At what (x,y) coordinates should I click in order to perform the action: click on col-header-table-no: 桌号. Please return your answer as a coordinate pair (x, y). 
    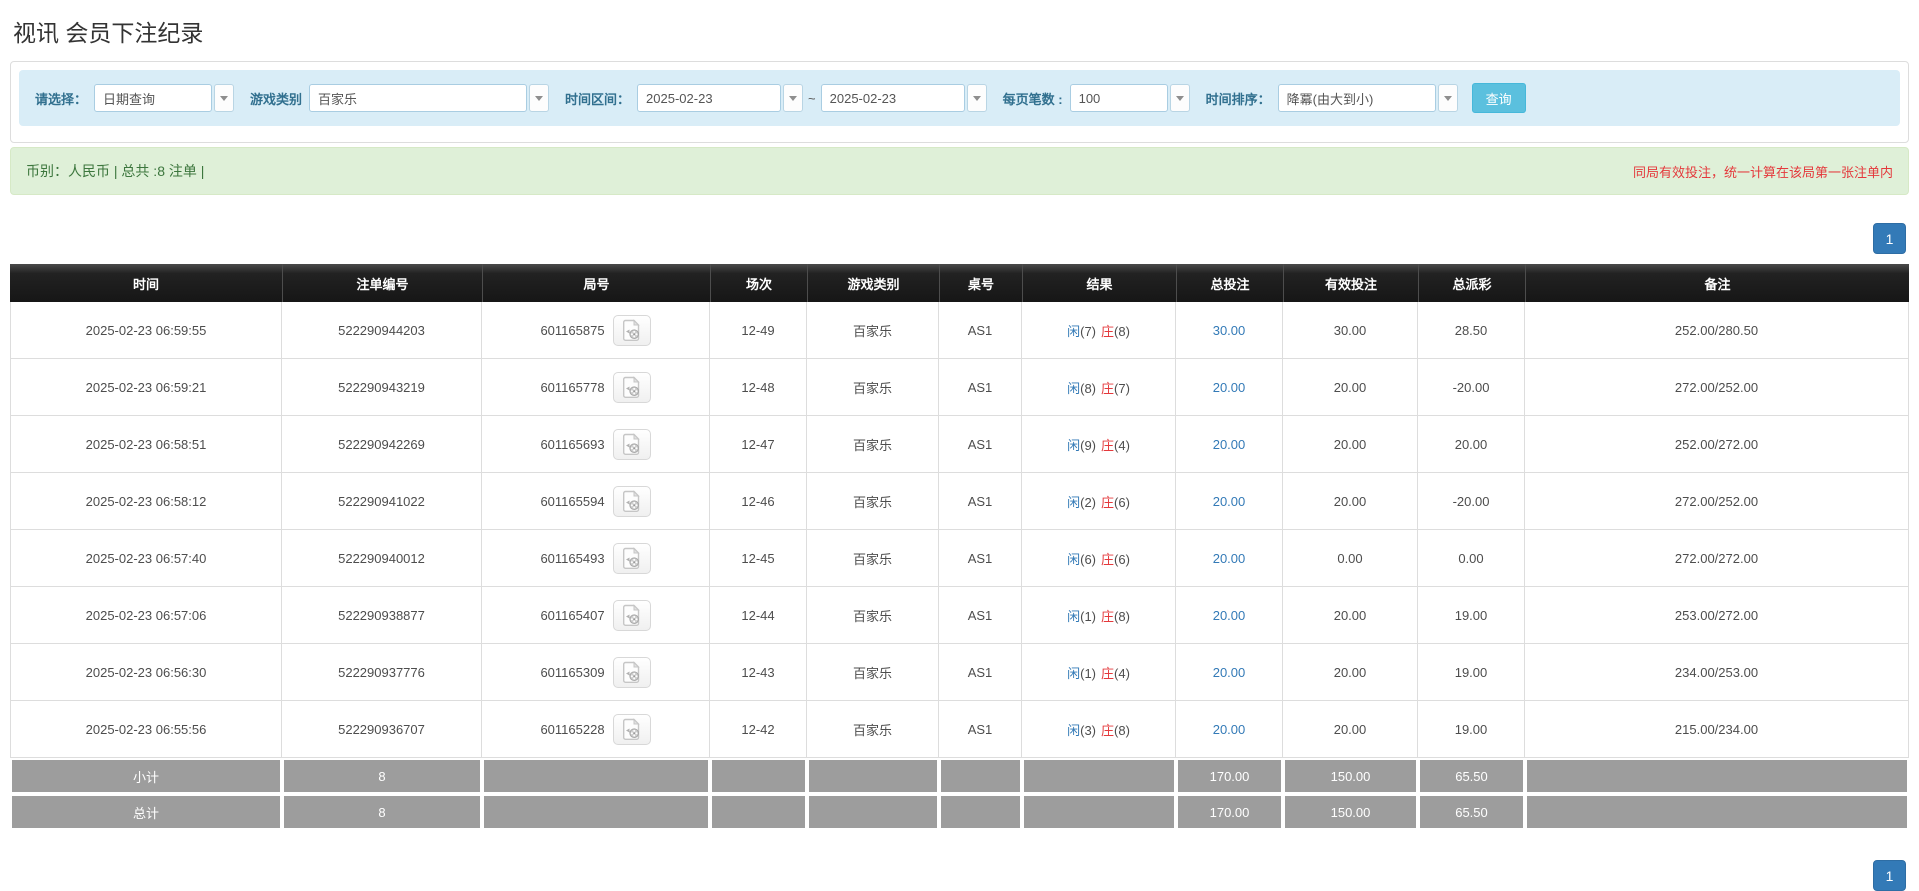
    Looking at the image, I should click on (980, 283).